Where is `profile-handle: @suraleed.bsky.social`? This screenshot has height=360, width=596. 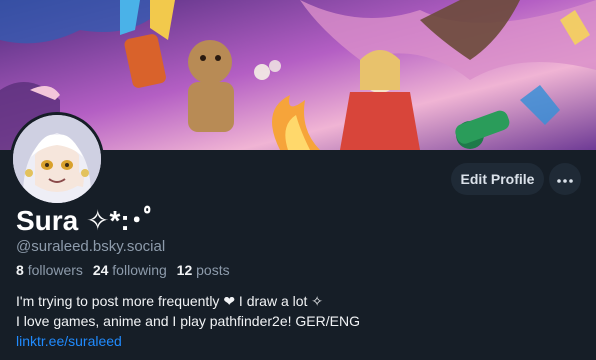
profile-handle: @suraleed.bsky.social is located at coordinates (91, 246).